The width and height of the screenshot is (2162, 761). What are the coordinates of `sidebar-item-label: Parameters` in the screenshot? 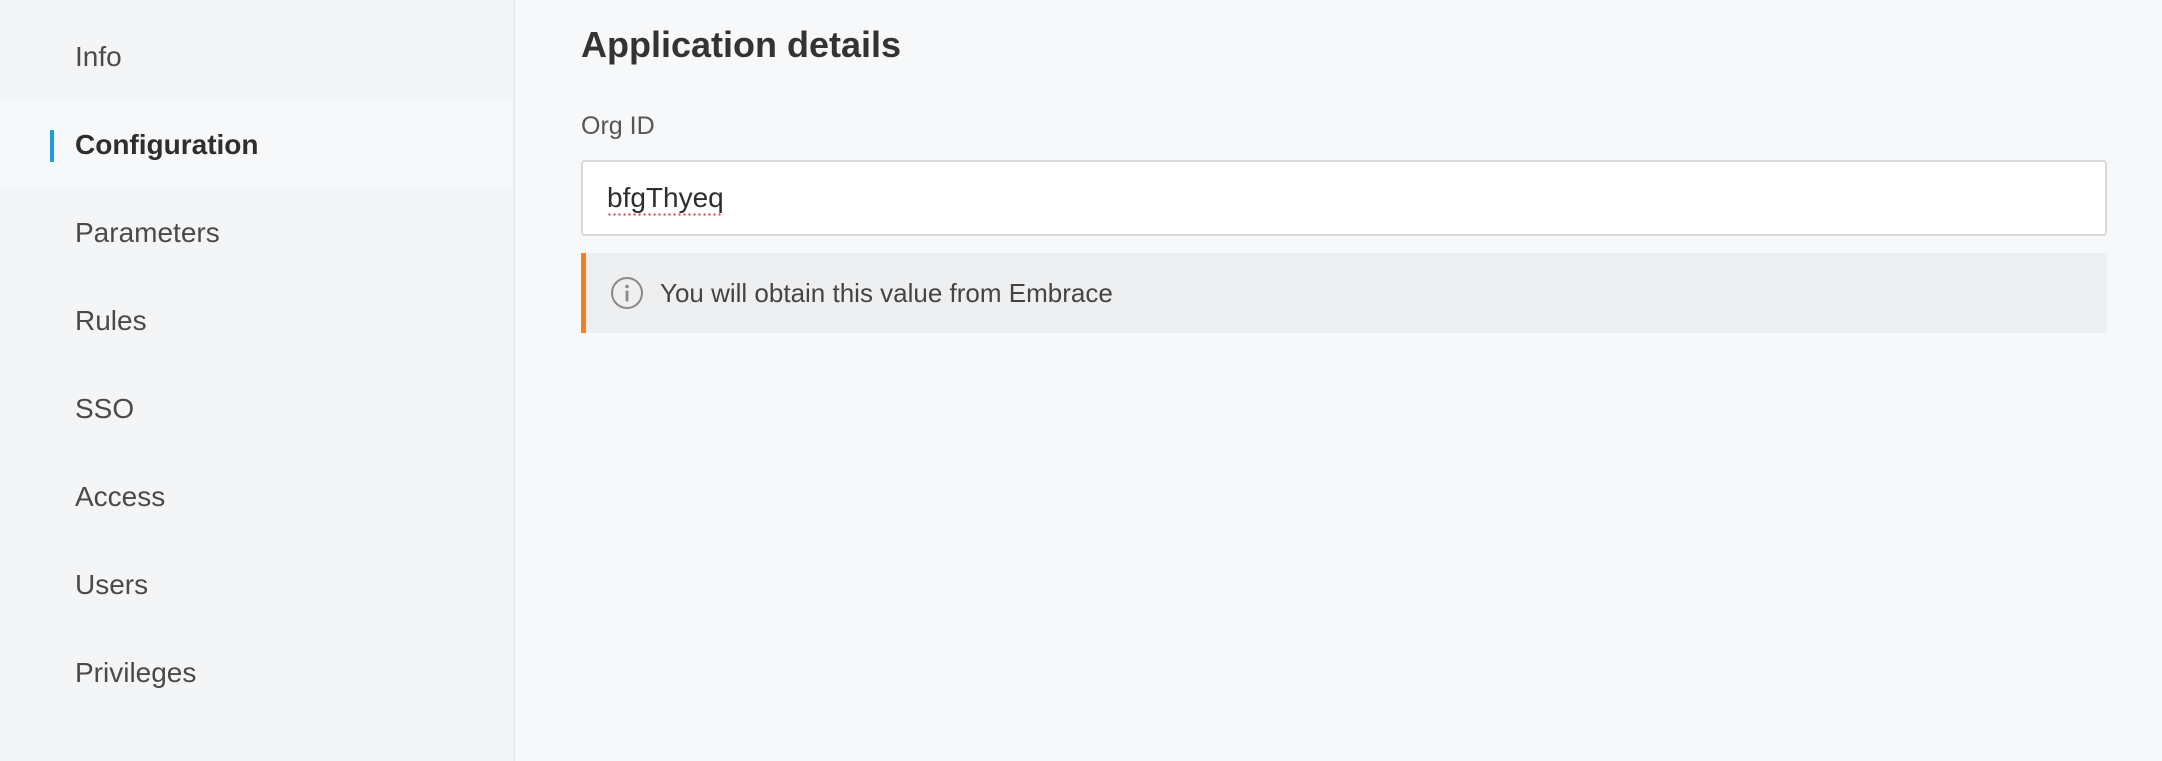 It's located at (147, 232).